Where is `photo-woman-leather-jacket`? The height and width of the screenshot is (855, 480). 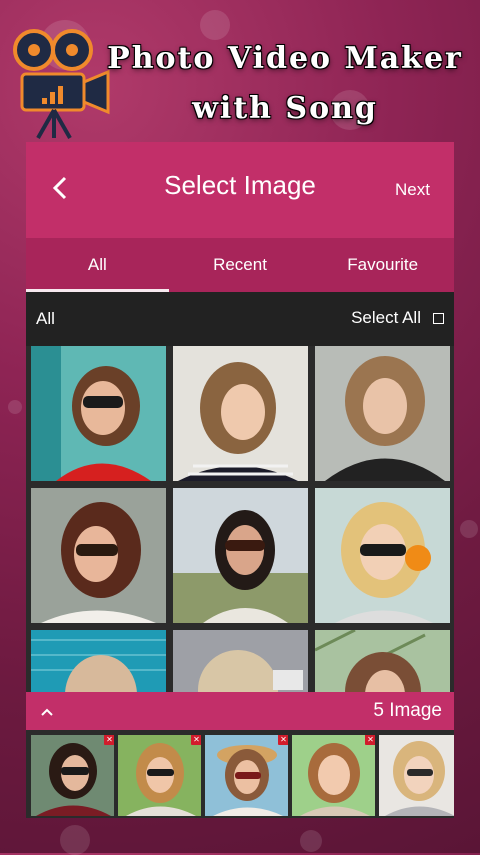 photo-woman-leather-jacket is located at coordinates (382, 413).